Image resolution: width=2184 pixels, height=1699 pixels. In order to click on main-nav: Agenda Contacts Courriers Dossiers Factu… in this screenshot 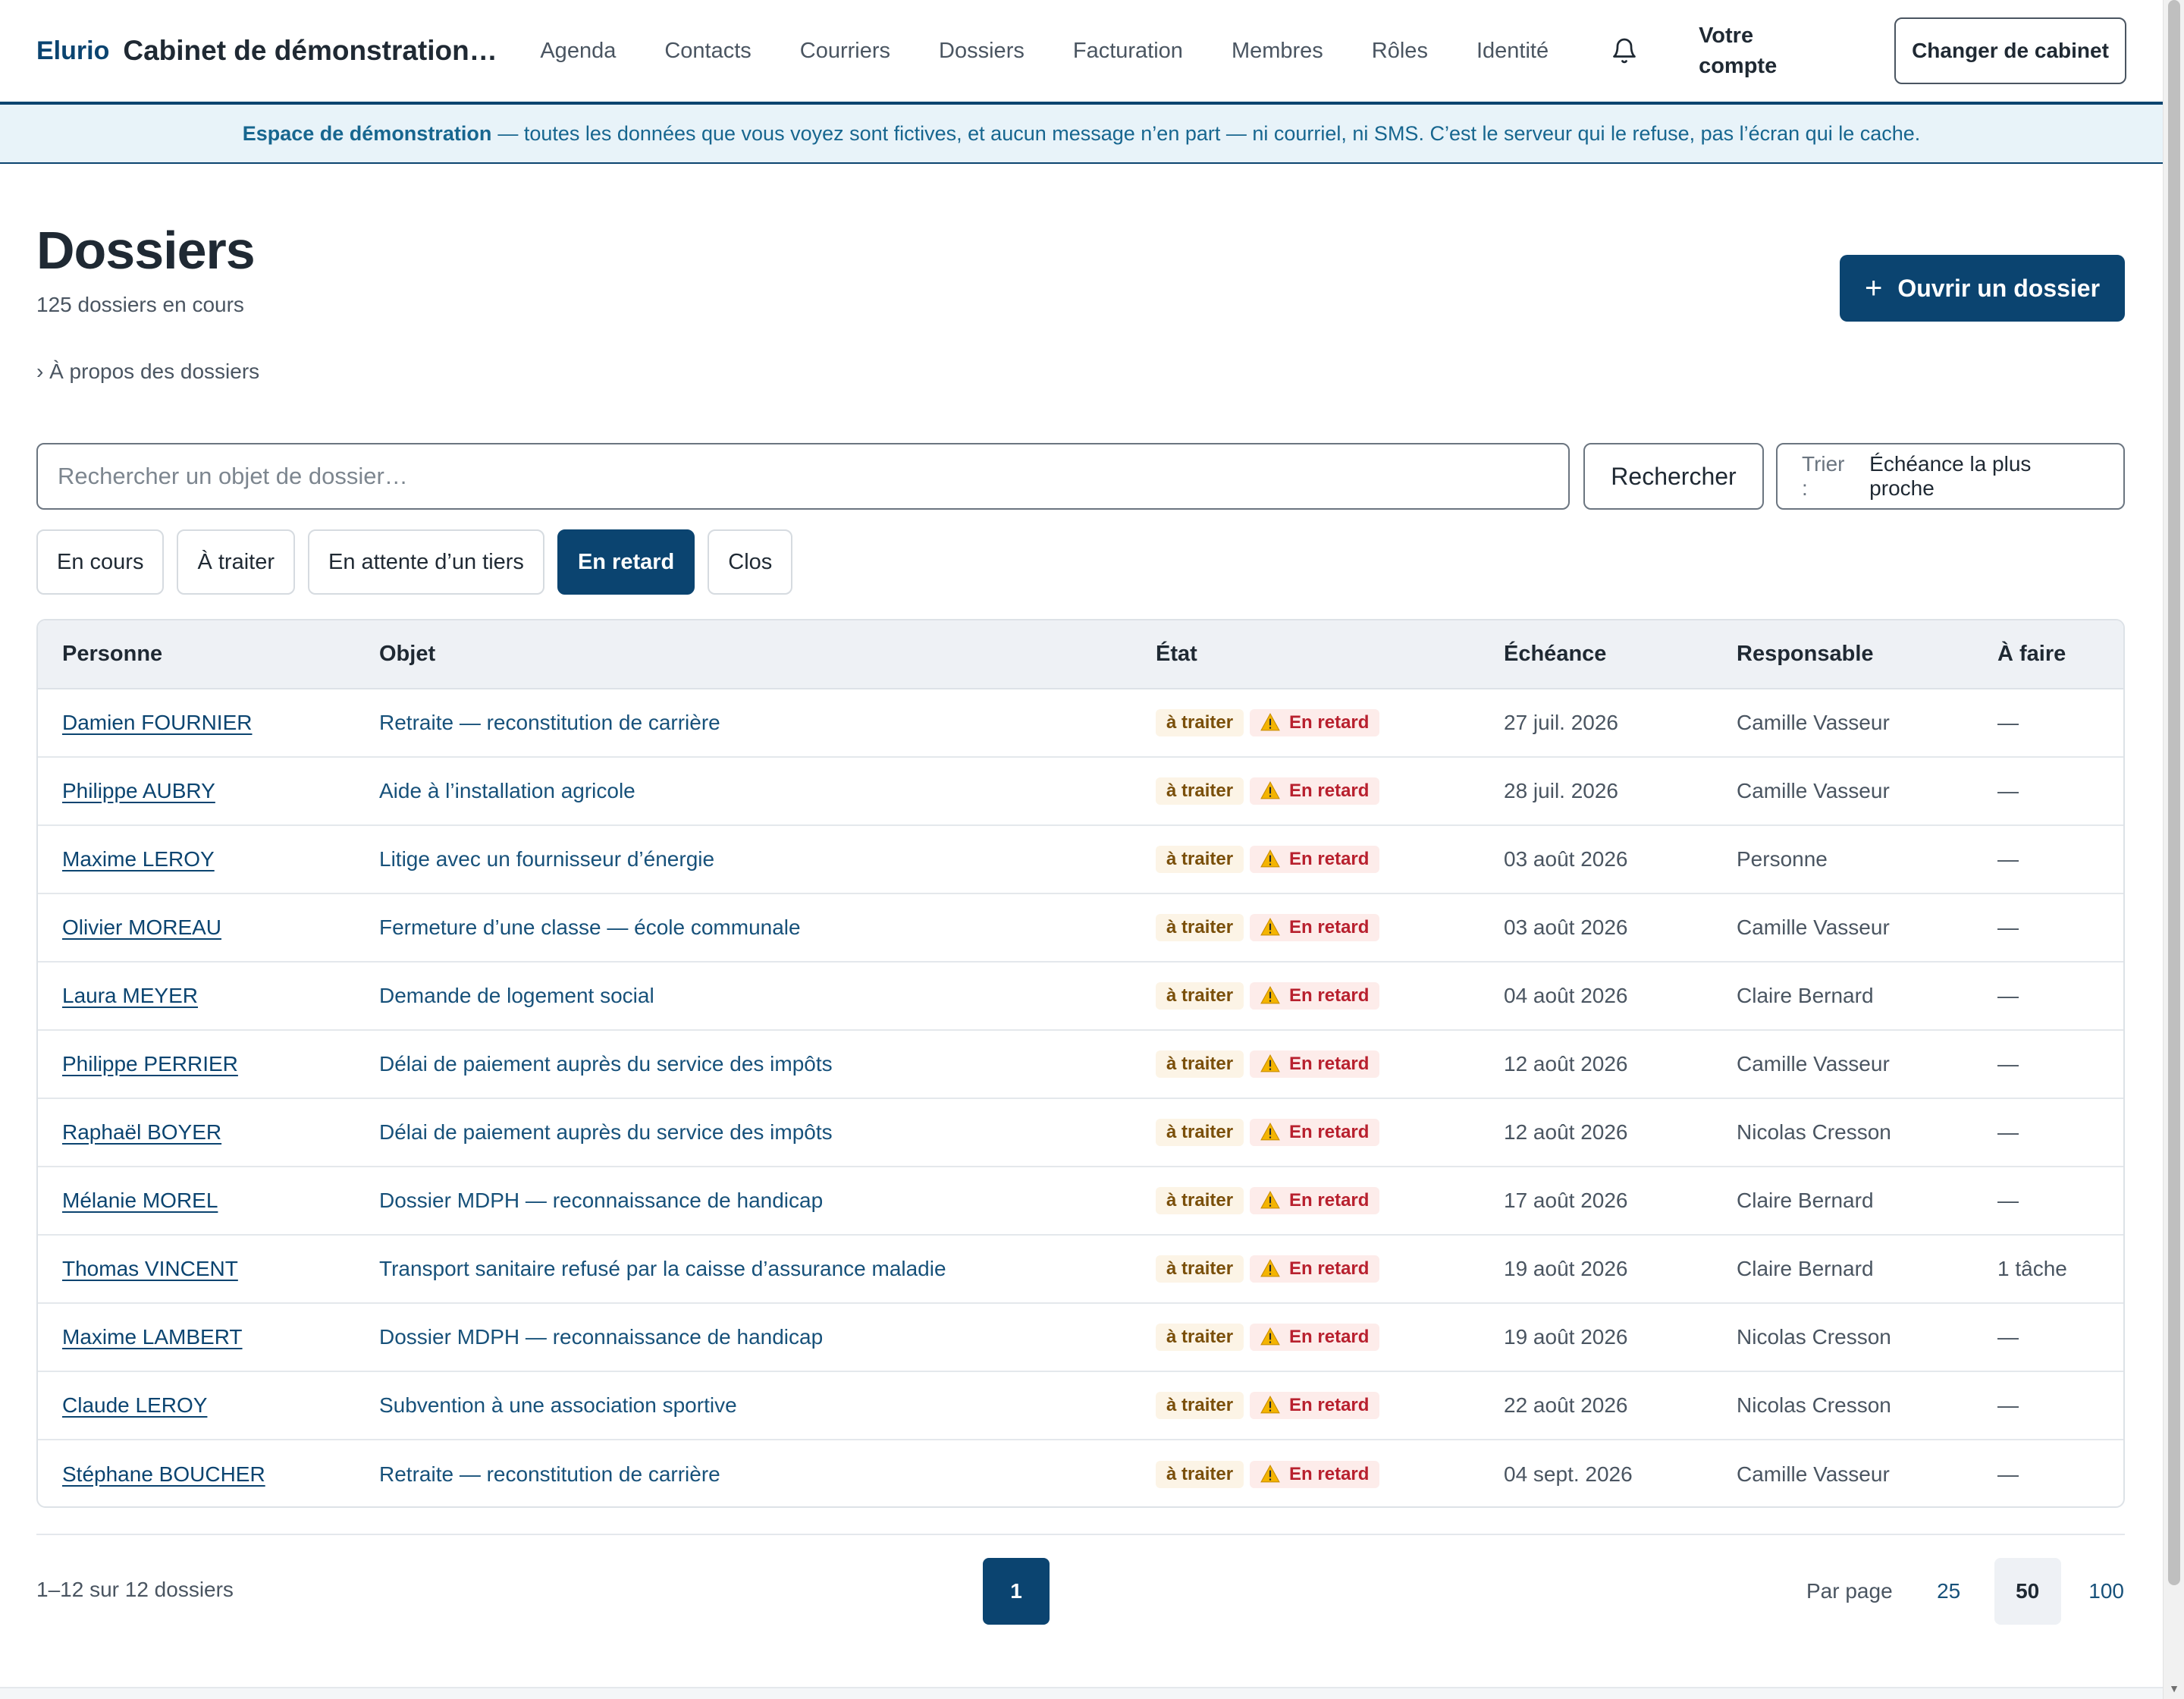, I will do `click(1044, 51)`.